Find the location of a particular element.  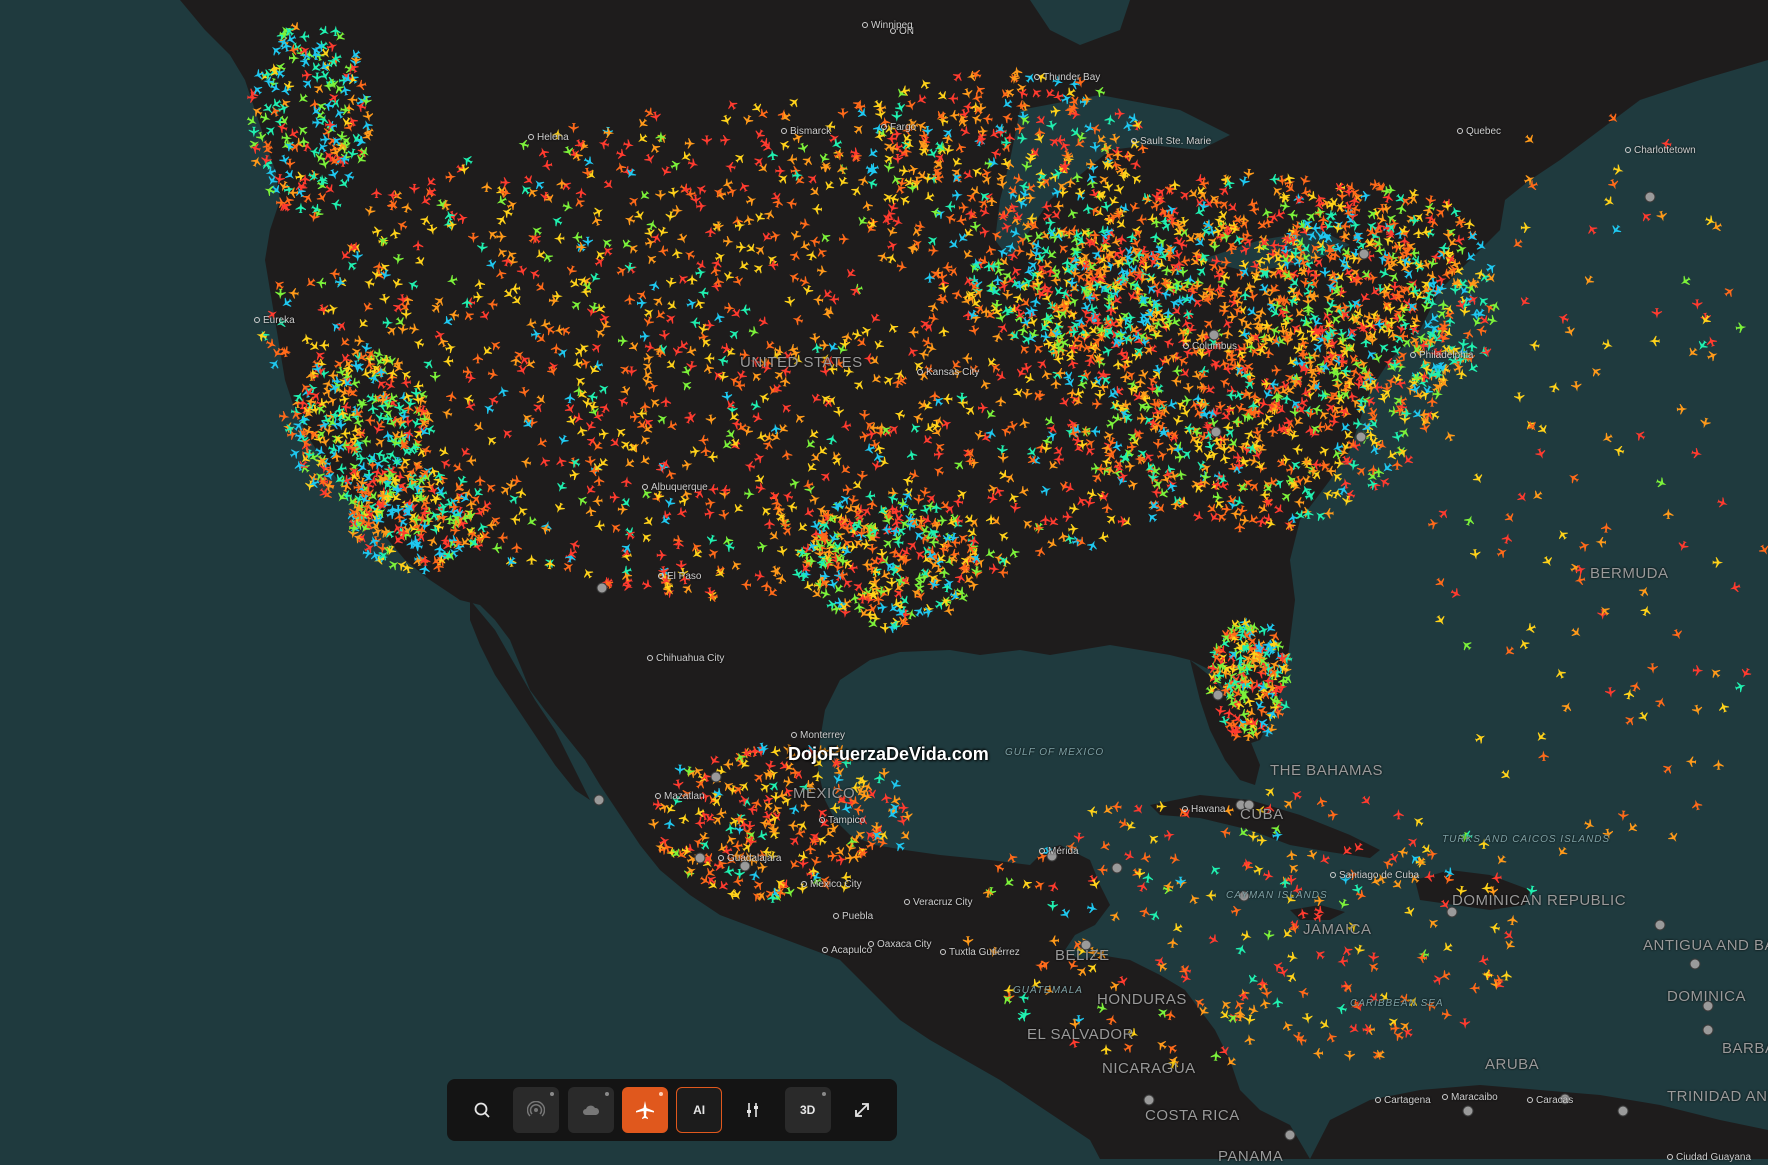

map-label-havana: Havana is located at coordinates (1203, 809).